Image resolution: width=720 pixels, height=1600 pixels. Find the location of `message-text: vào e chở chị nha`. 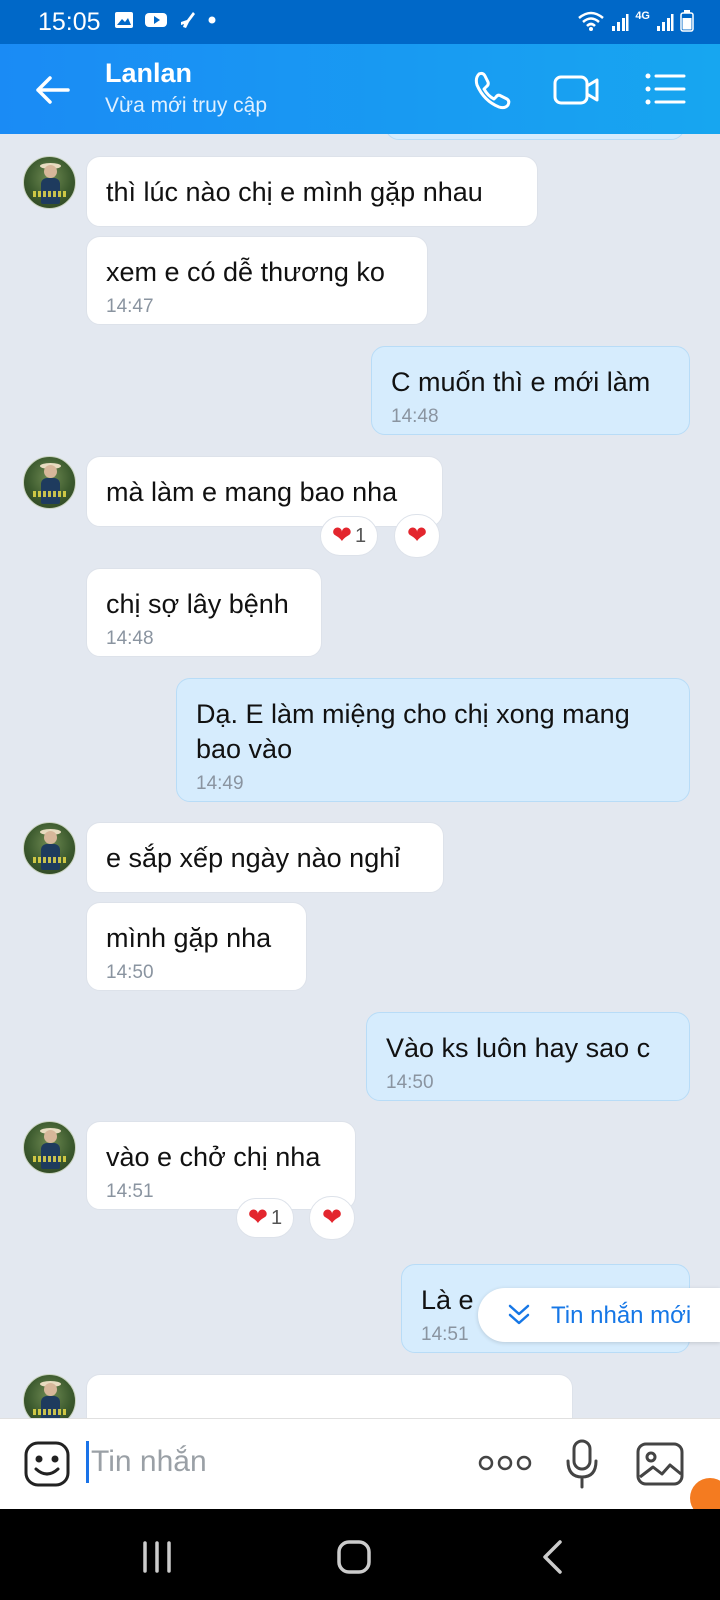

message-text: vào e chở chị nha is located at coordinates (213, 1157).